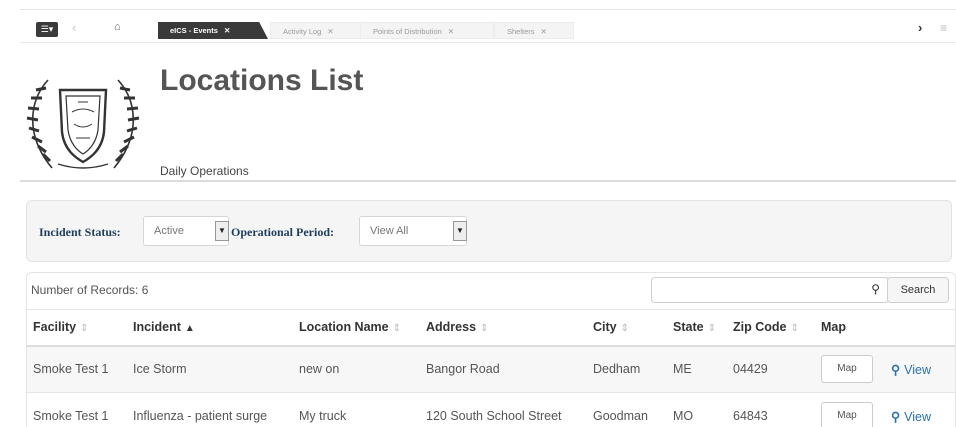  I want to click on tab-points-of-distribution: Points of Distribution ✕, so click(427, 30).